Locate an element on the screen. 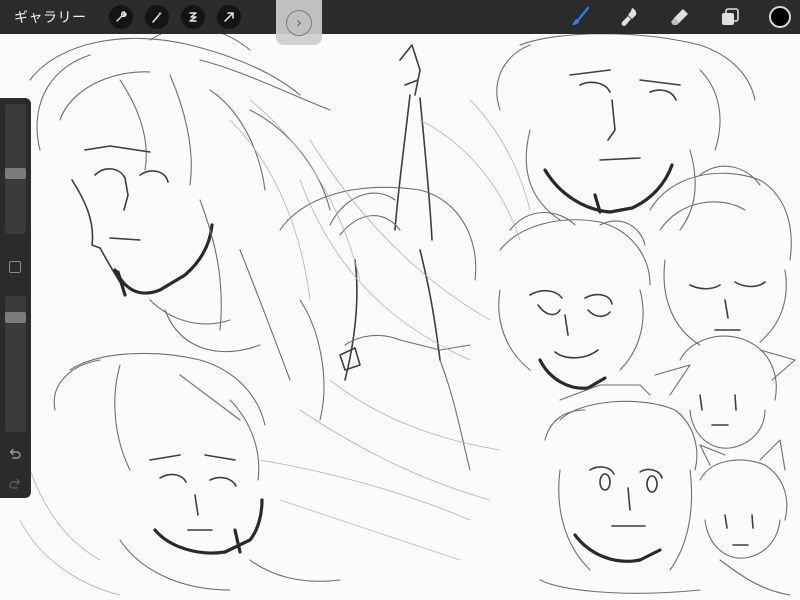 This screenshot has width=800, height=600. tool-group is located at coordinates (684, 17).